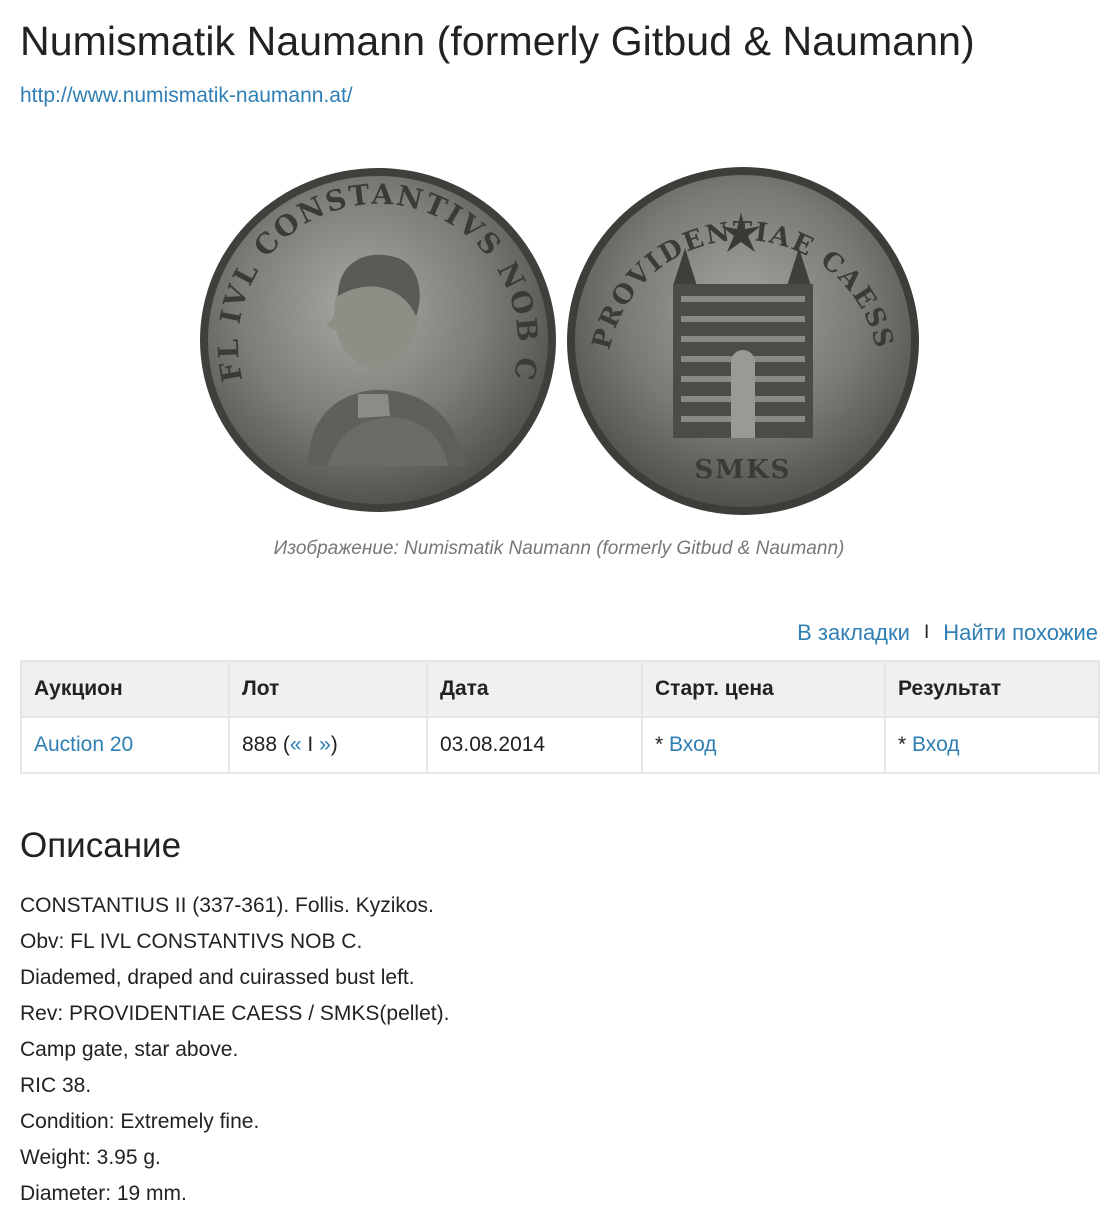 The height and width of the screenshot is (1224, 1104). I want to click on start-price-prefix: *, so click(659, 744).